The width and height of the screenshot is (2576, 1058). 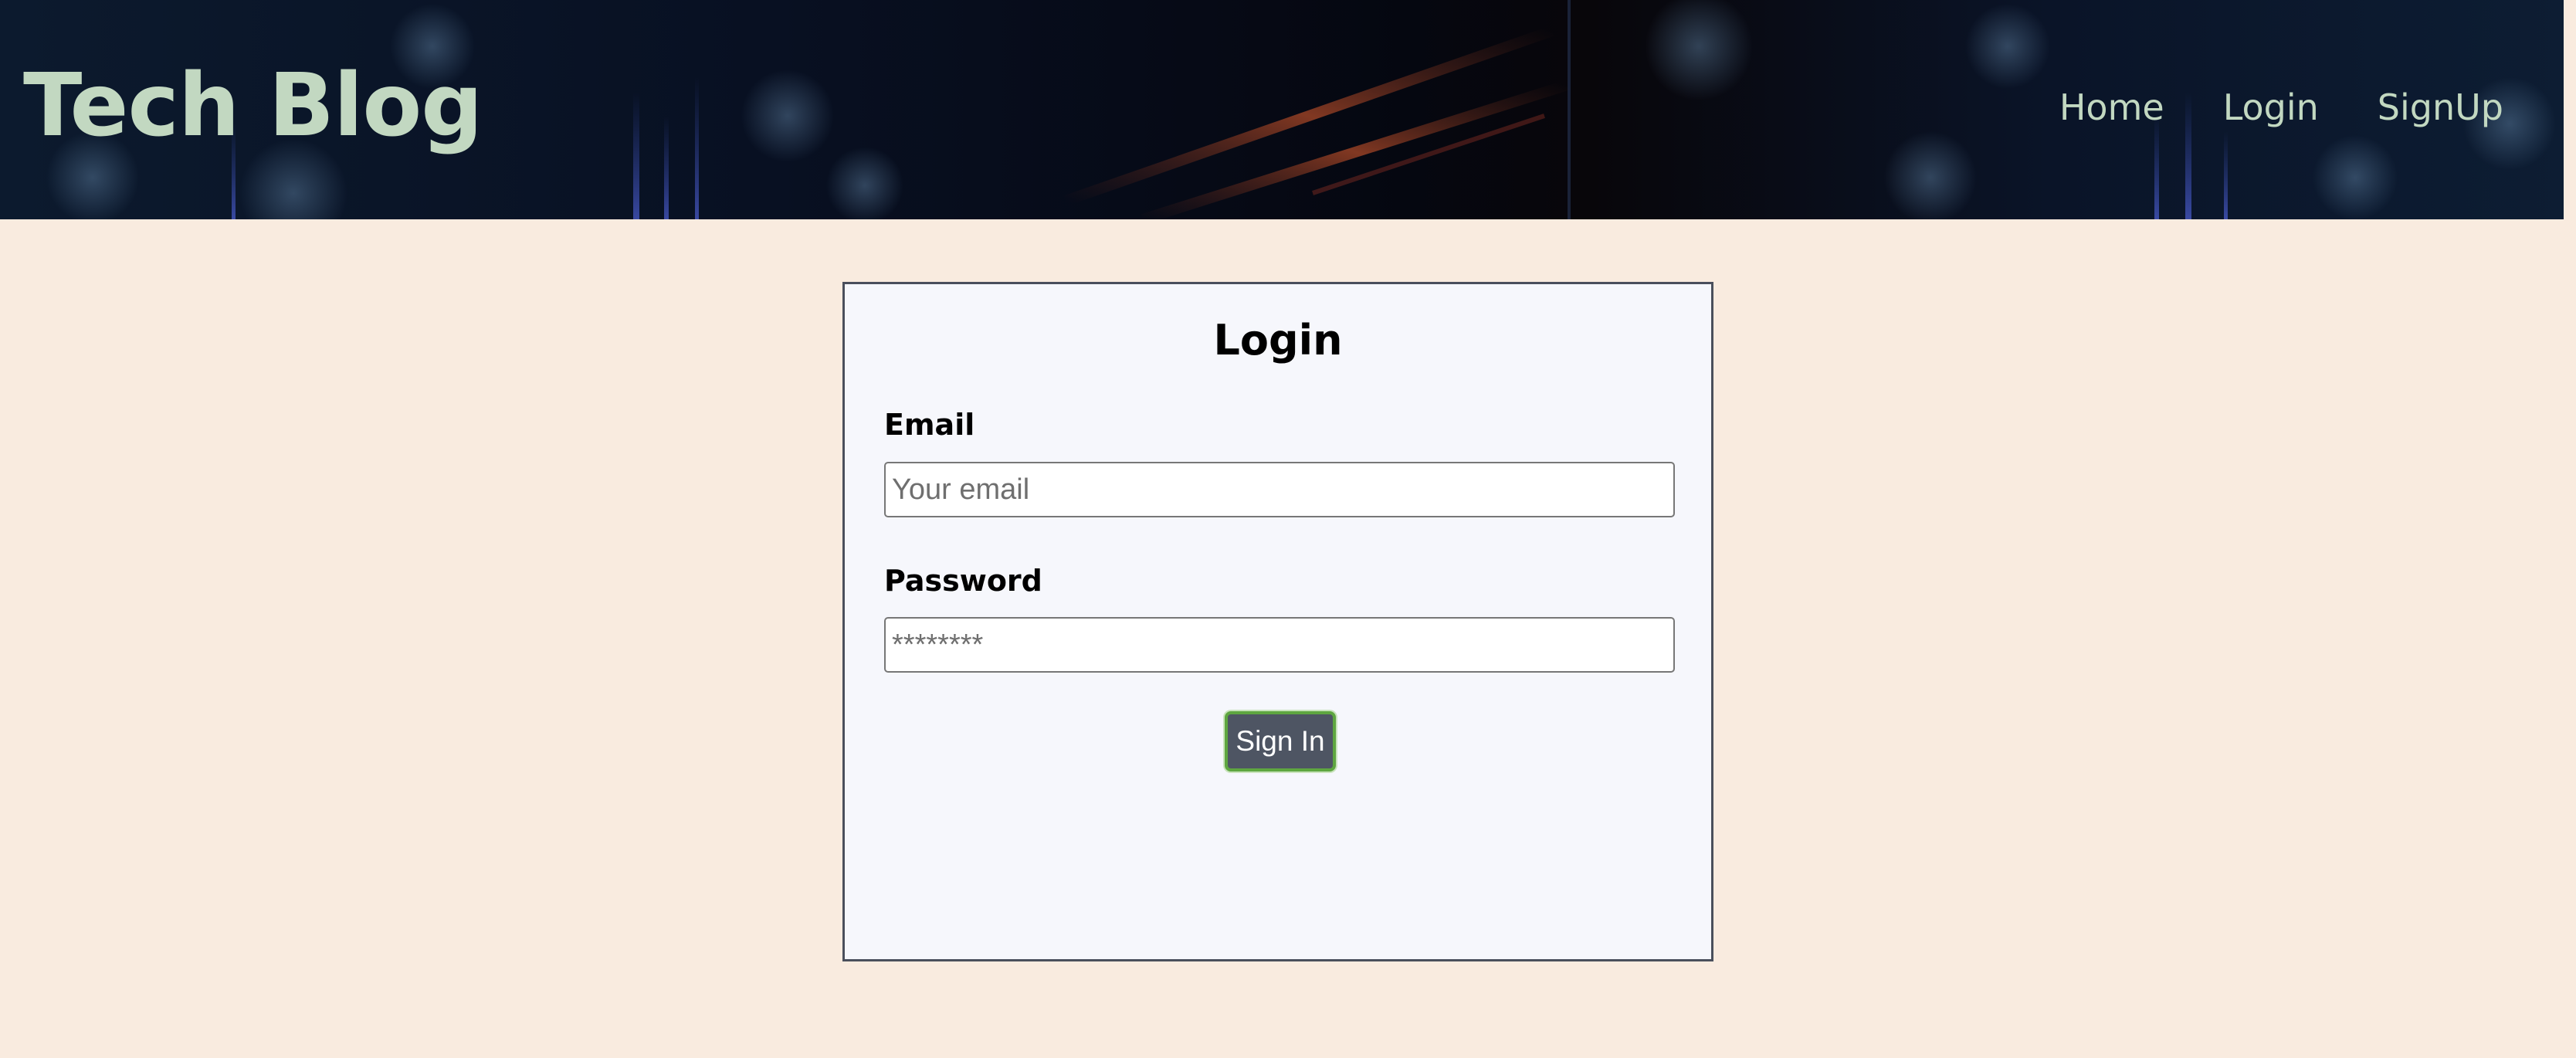 What do you see at coordinates (1278, 340) in the screenshot?
I see `login-form-title: Login` at bounding box center [1278, 340].